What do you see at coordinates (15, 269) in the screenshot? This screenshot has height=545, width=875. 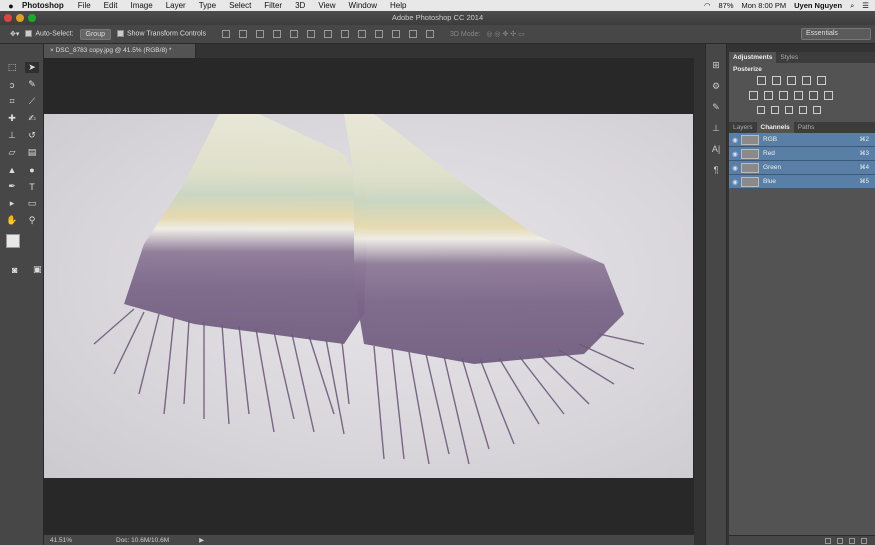 I see `quick-mask-icon: ◙` at bounding box center [15, 269].